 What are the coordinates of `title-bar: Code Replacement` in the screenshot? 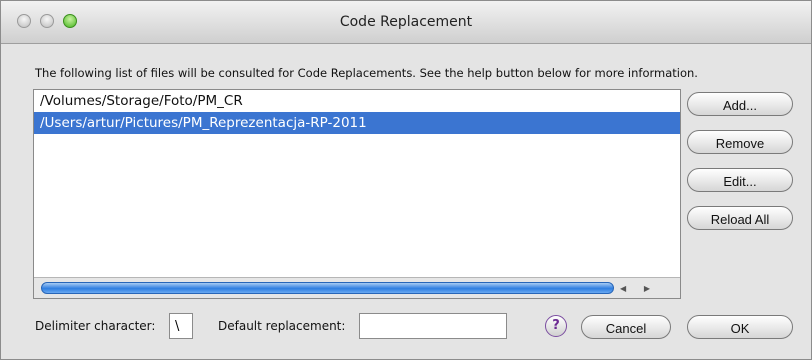 It's located at (406, 22).